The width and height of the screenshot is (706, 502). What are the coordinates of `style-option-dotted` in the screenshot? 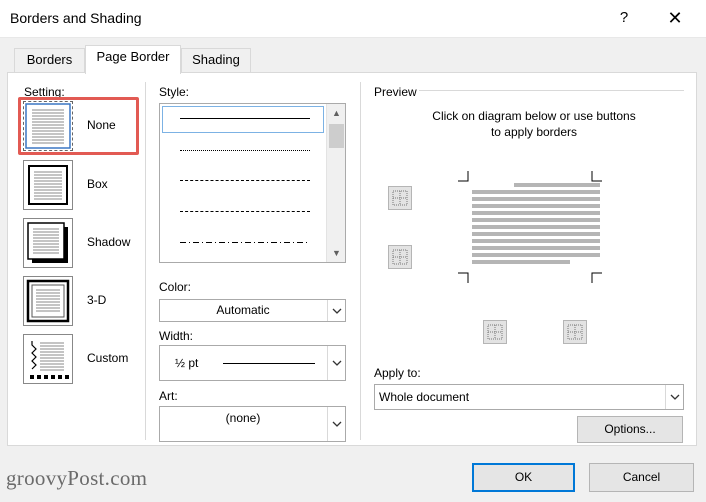 It's located at (245, 150).